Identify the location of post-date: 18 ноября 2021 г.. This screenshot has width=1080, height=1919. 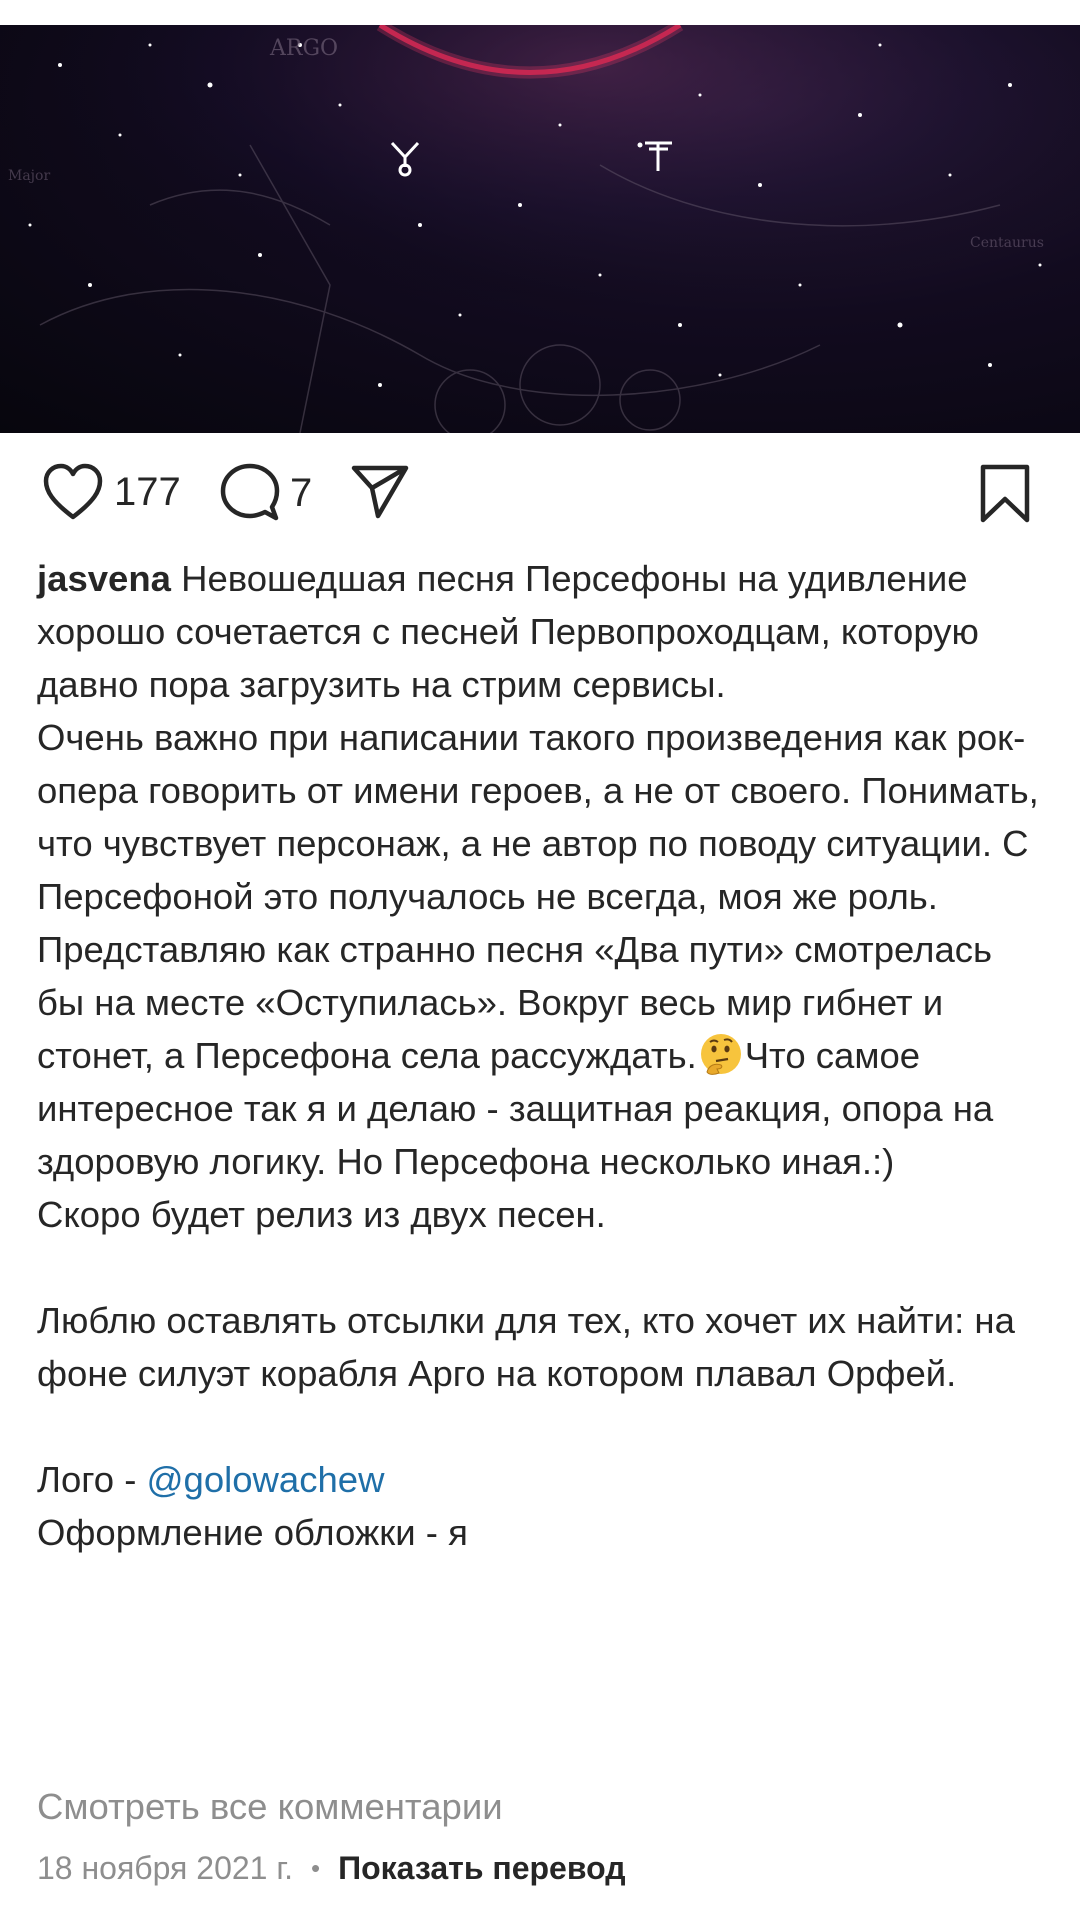
(165, 1868).